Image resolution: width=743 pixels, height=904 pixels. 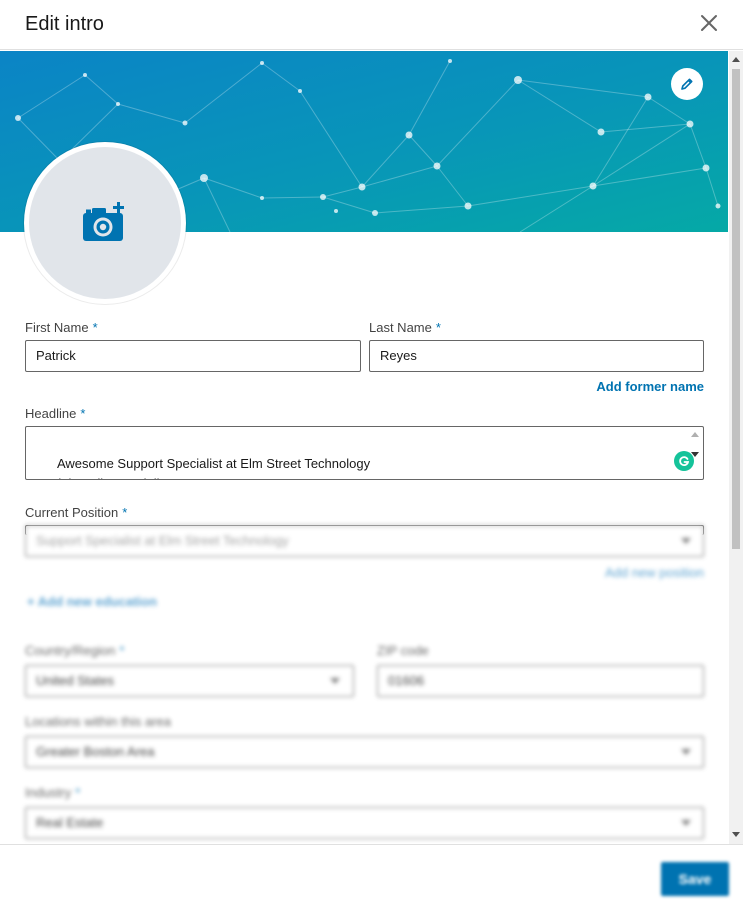 I want to click on zip-label: ZIP code, so click(x=403, y=650).